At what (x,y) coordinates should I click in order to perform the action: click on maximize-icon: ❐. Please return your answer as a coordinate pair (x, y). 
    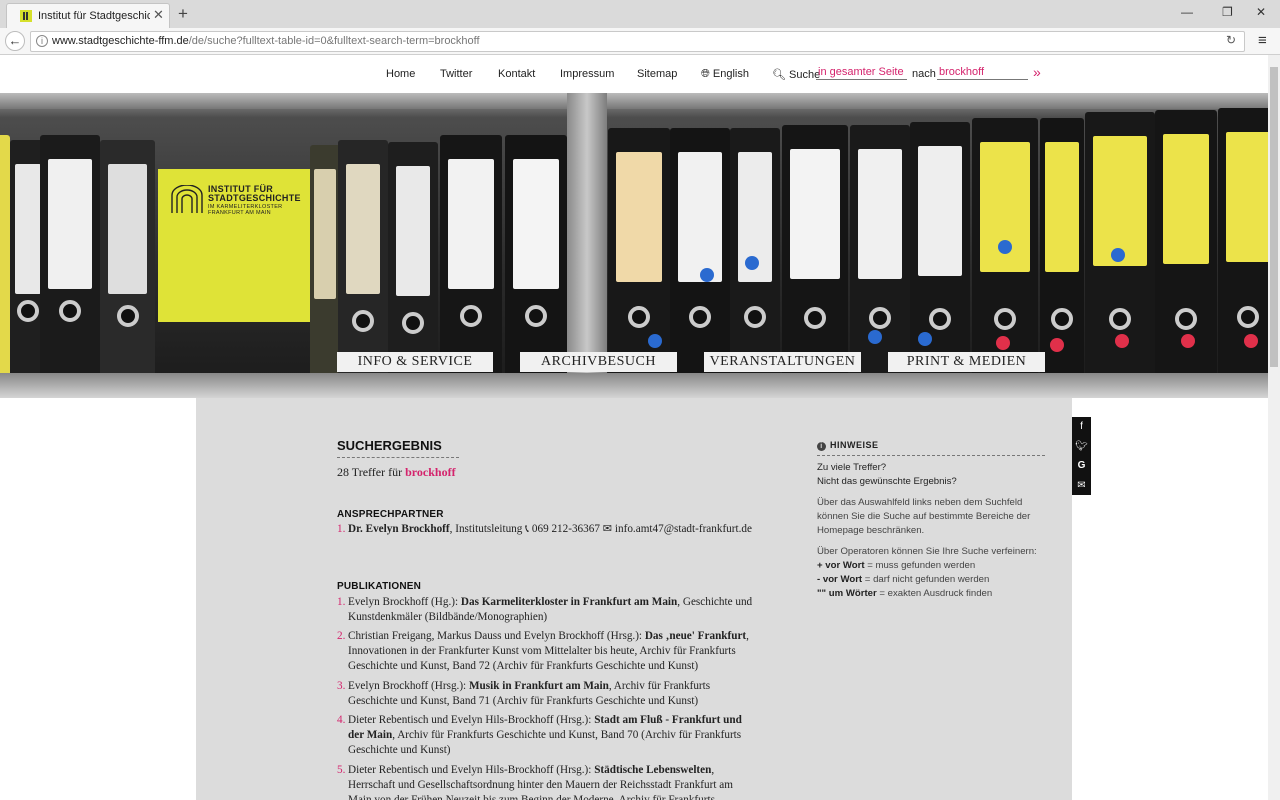
    Looking at the image, I should click on (1227, 12).